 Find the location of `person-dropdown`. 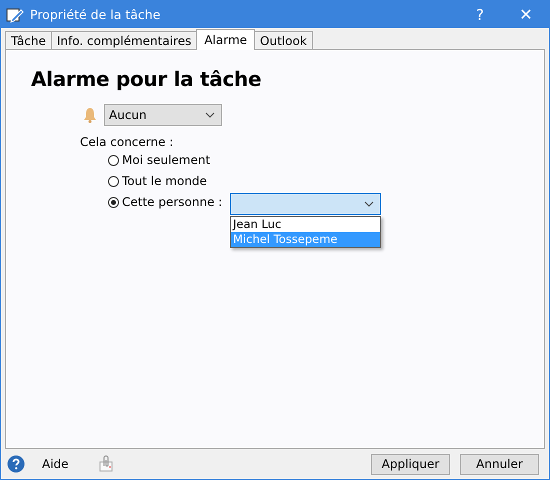

person-dropdown is located at coordinates (305, 204).